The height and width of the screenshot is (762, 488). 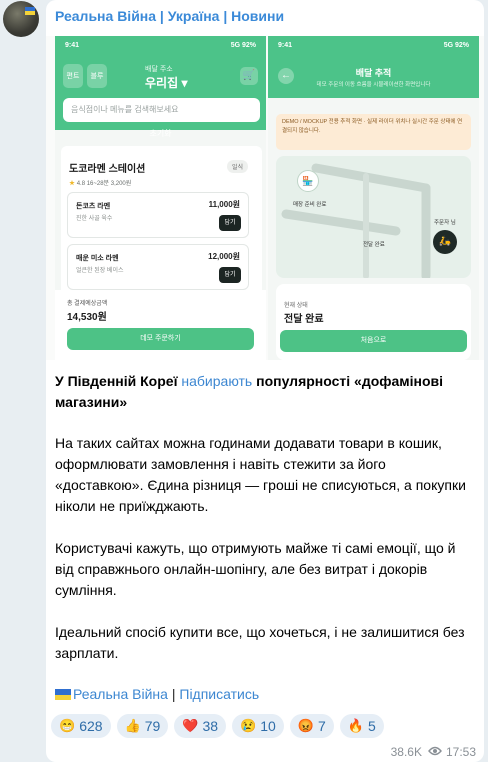 What do you see at coordinates (94, 219) in the screenshot?
I see `menu-item-desc: 진한 사골 육수` at bounding box center [94, 219].